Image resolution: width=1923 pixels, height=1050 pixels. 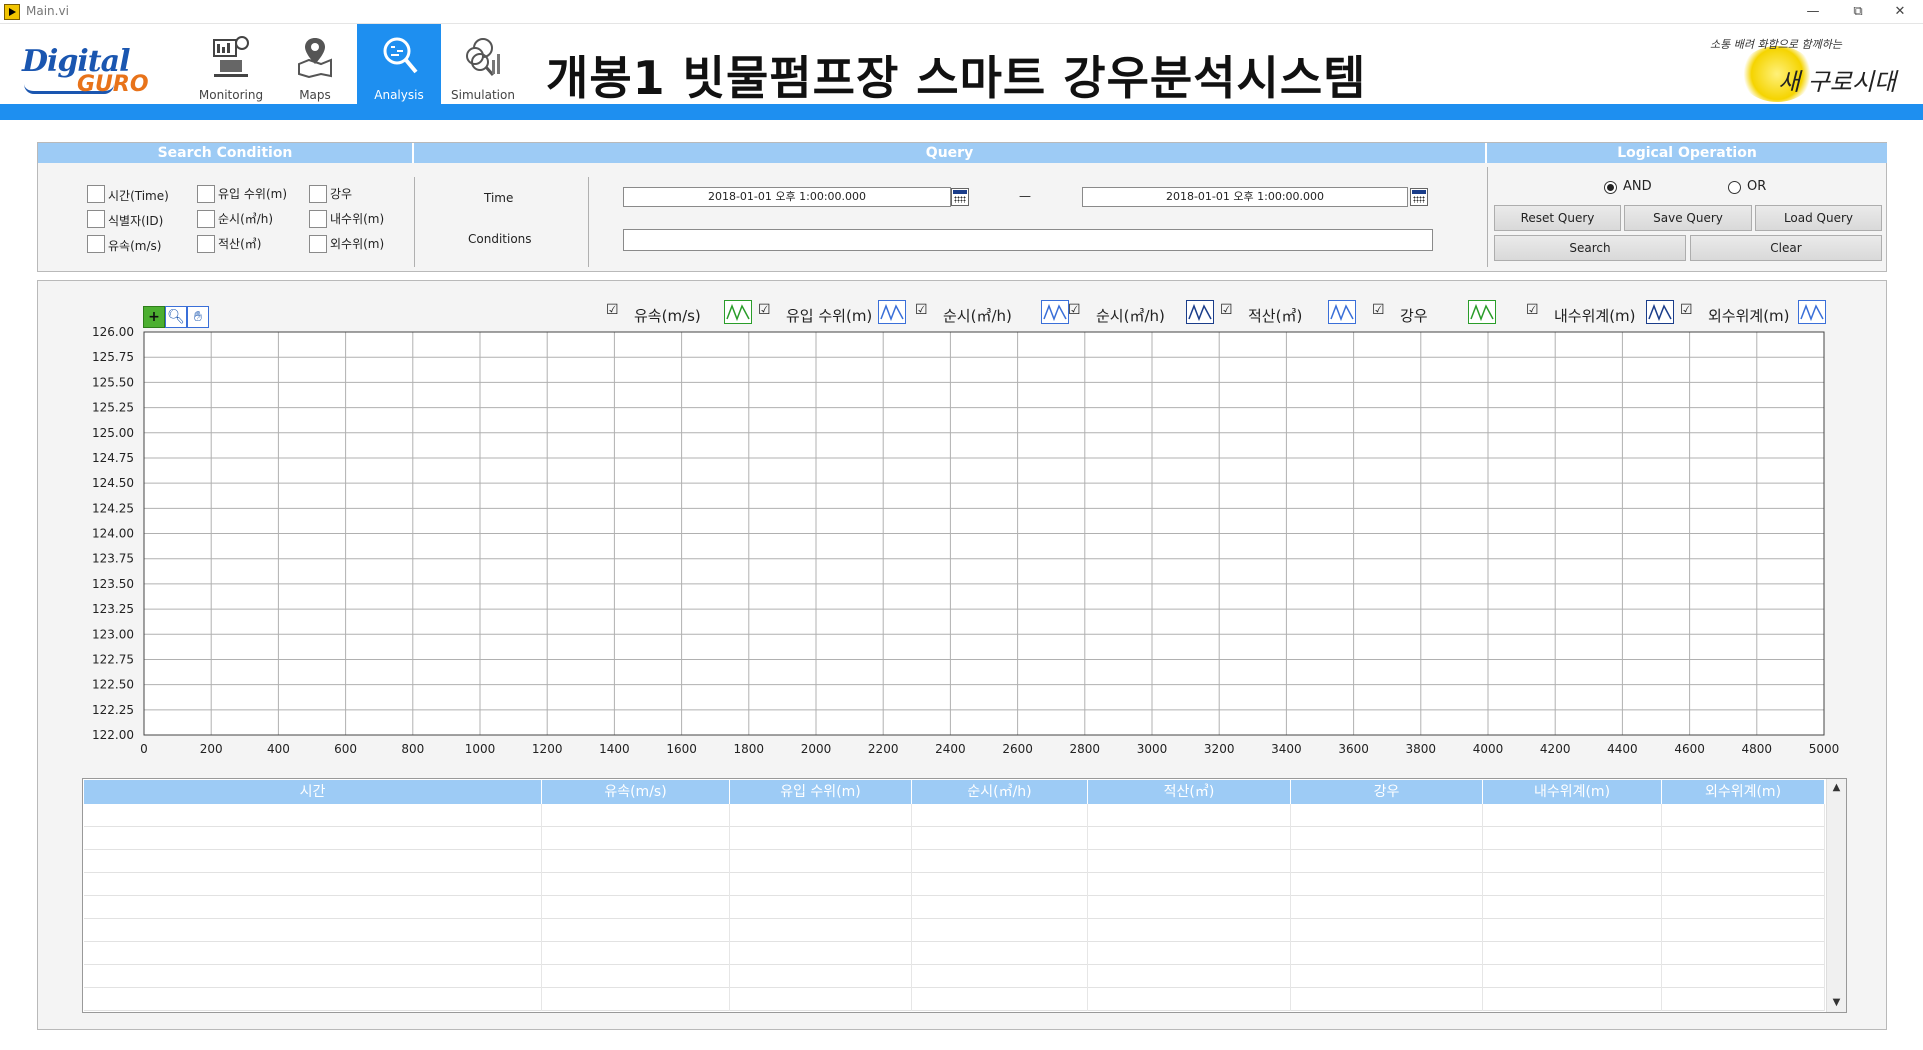 I want to click on checkbox-flow-velocity, so click(x=96, y=244).